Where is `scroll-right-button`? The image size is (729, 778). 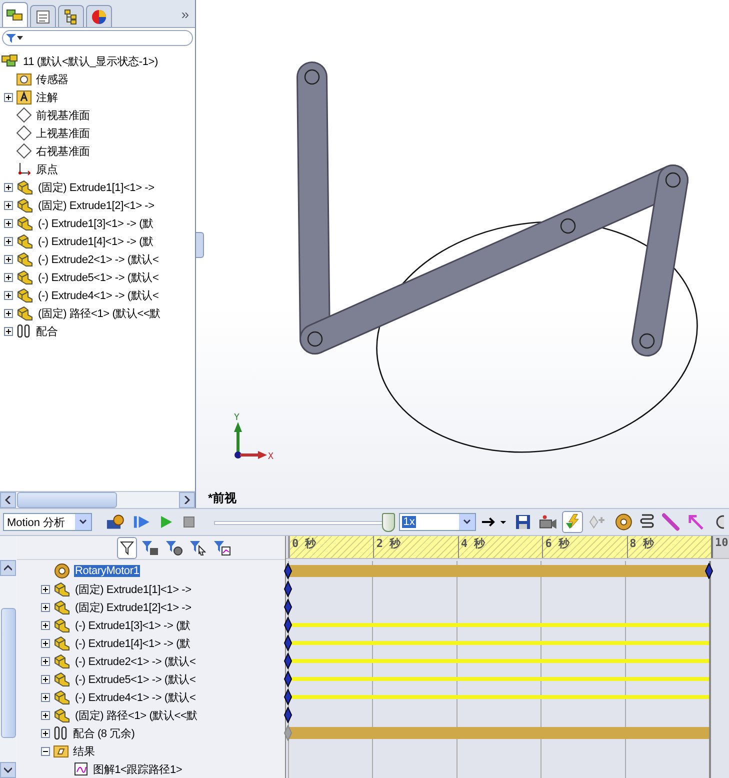
scroll-right-button is located at coordinates (187, 500).